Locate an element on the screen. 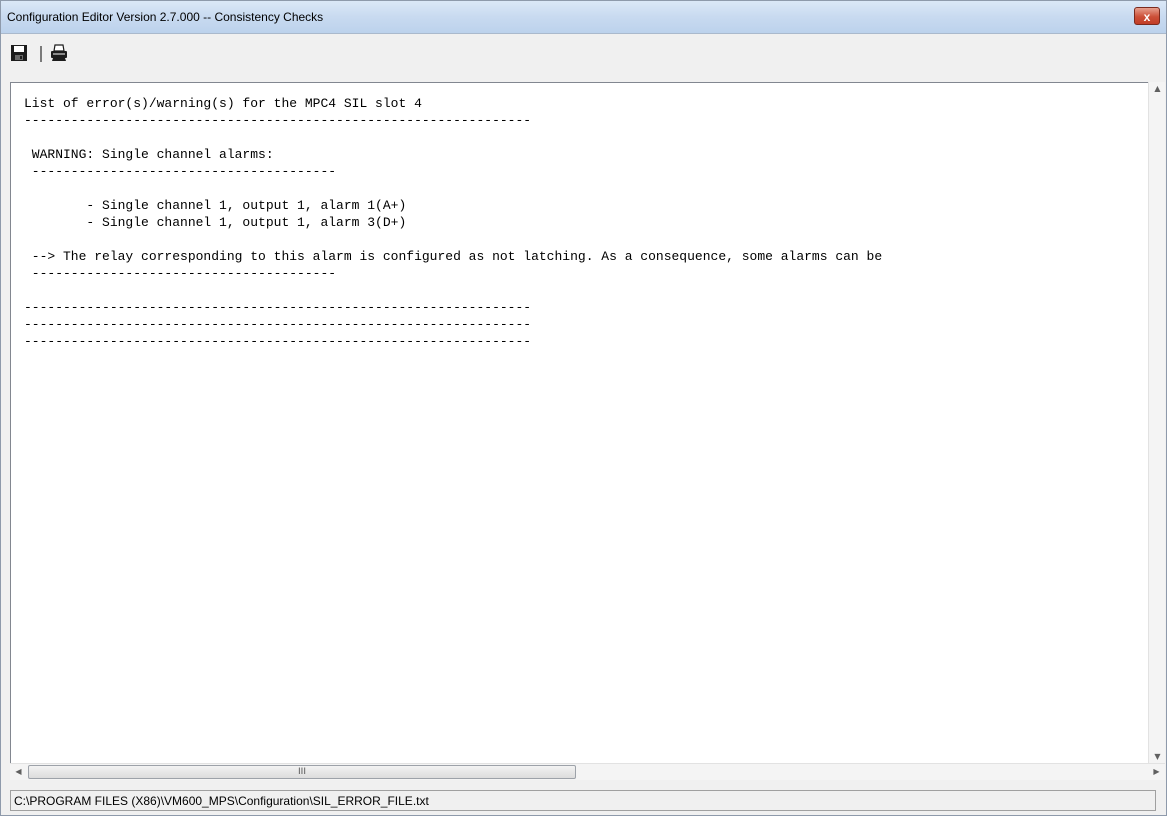 Image resolution: width=1167 pixels, height=816 pixels. save-icon is located at coordinates (19, 53).